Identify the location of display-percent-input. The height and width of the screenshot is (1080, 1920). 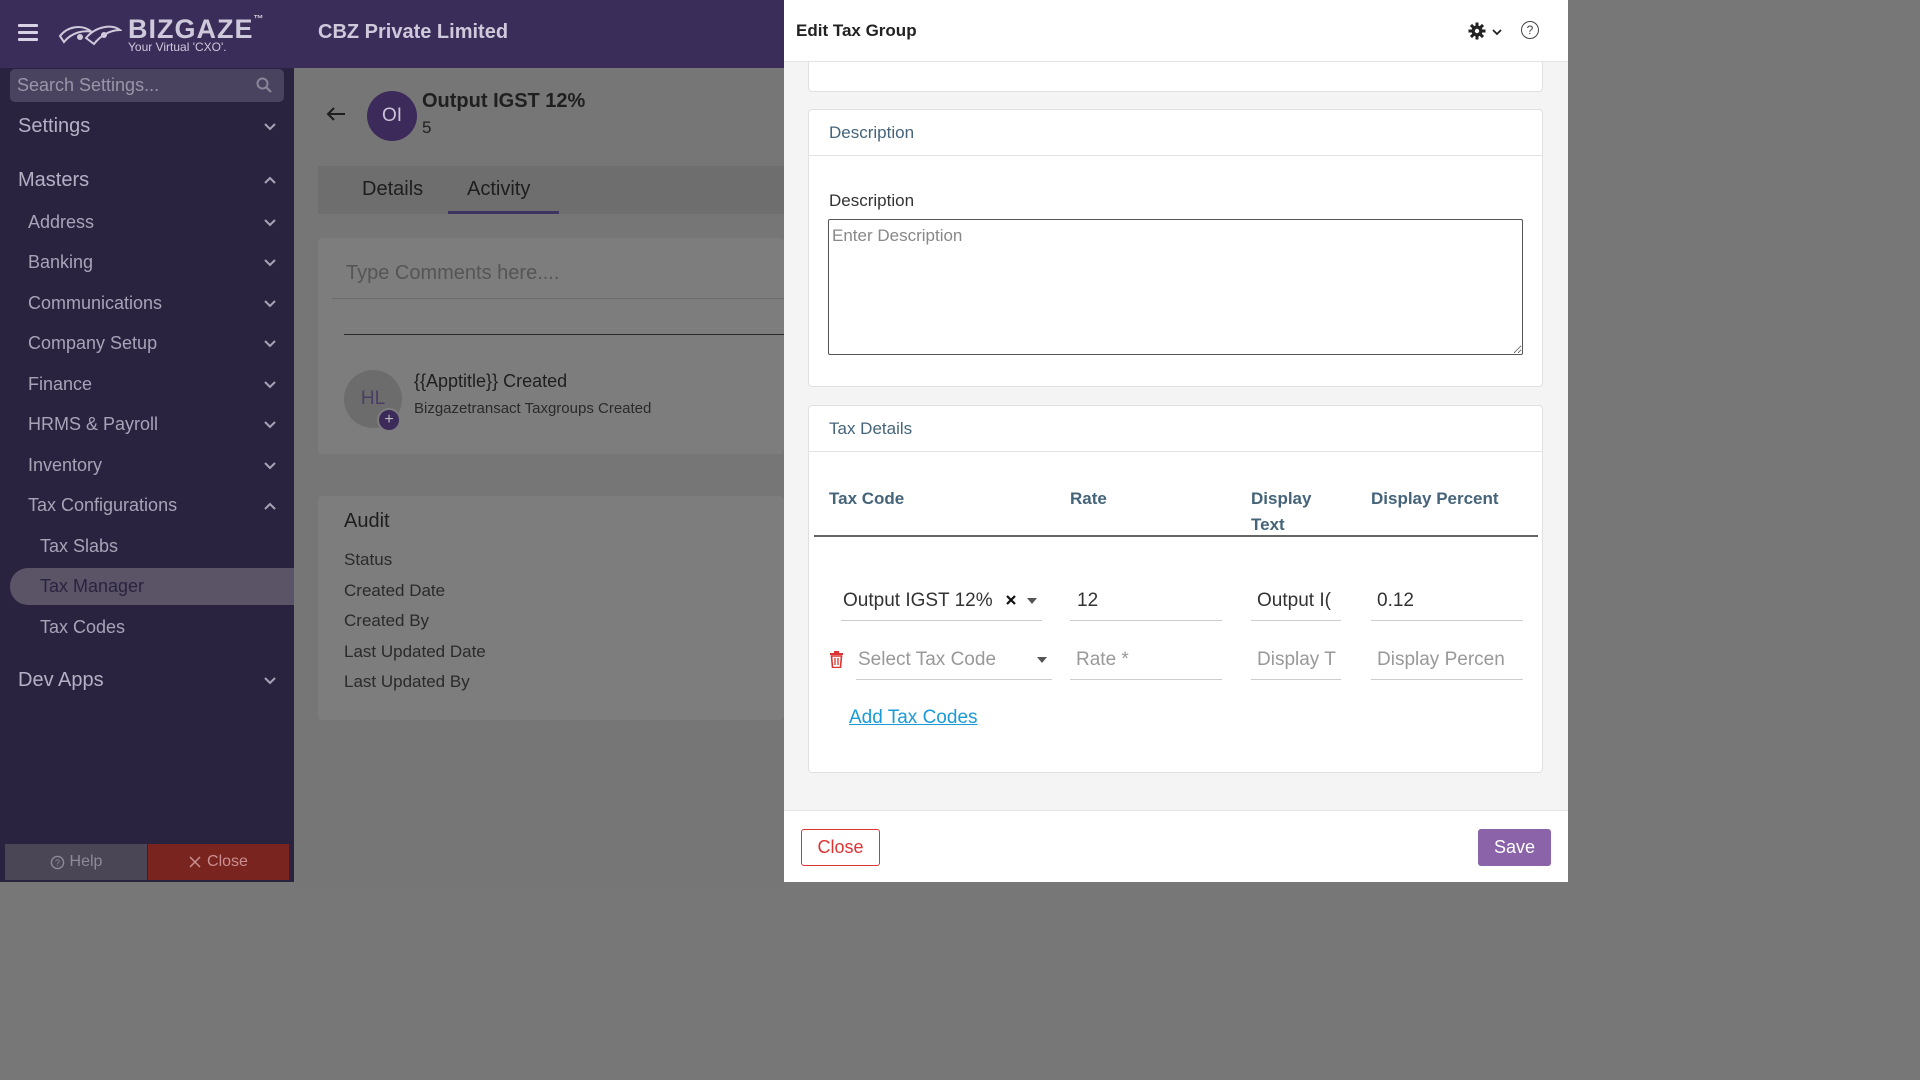
(1447, 660).